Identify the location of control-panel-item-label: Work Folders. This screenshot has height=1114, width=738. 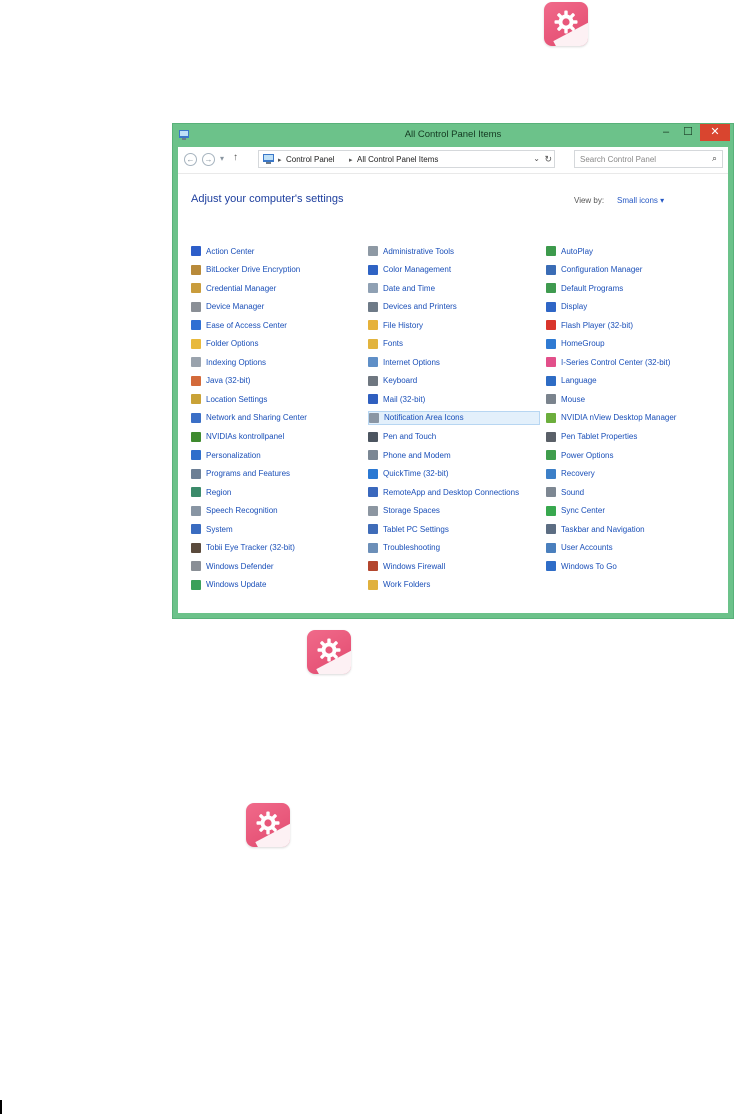
(407, 585).